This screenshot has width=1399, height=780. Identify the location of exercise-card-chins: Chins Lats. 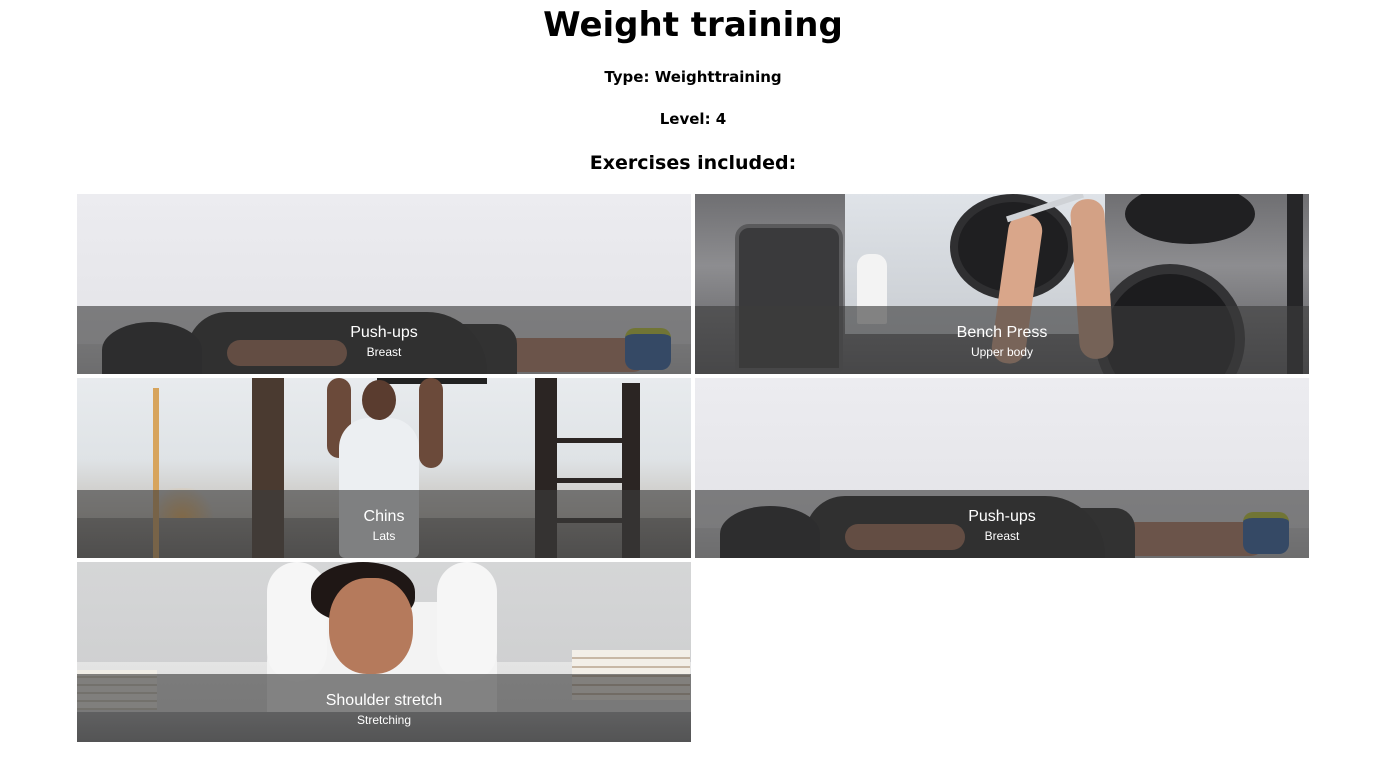
(384, 468).